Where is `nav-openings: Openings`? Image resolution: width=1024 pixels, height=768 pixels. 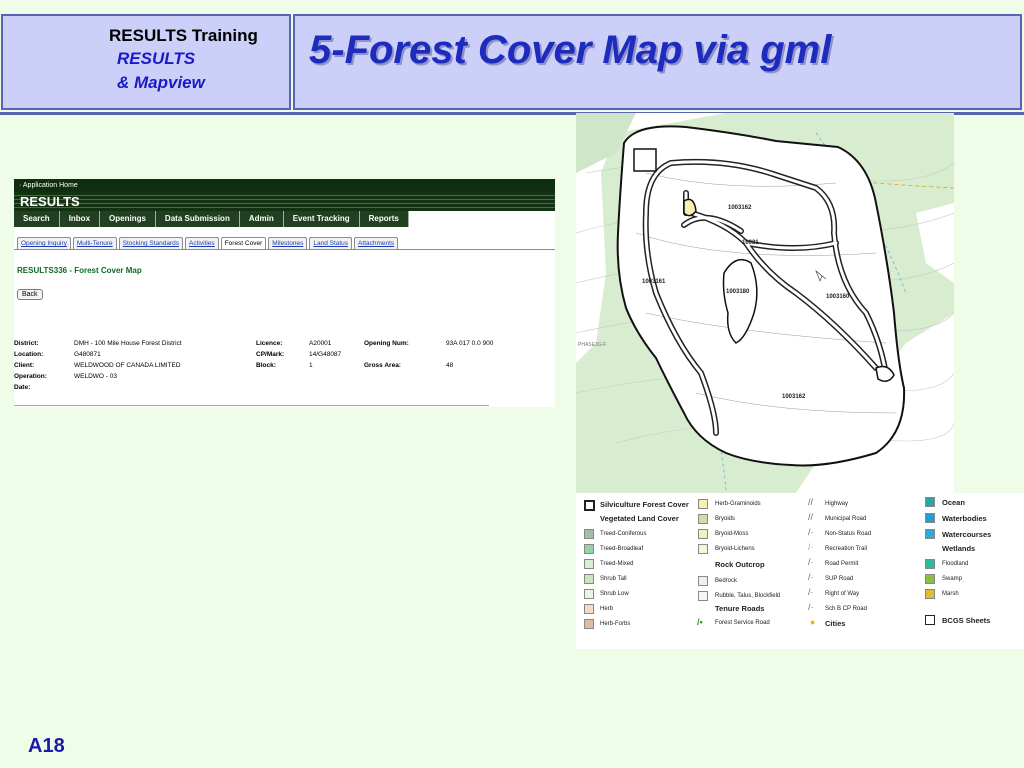
nav-openings: Openings is located at coordinates (128, 219).